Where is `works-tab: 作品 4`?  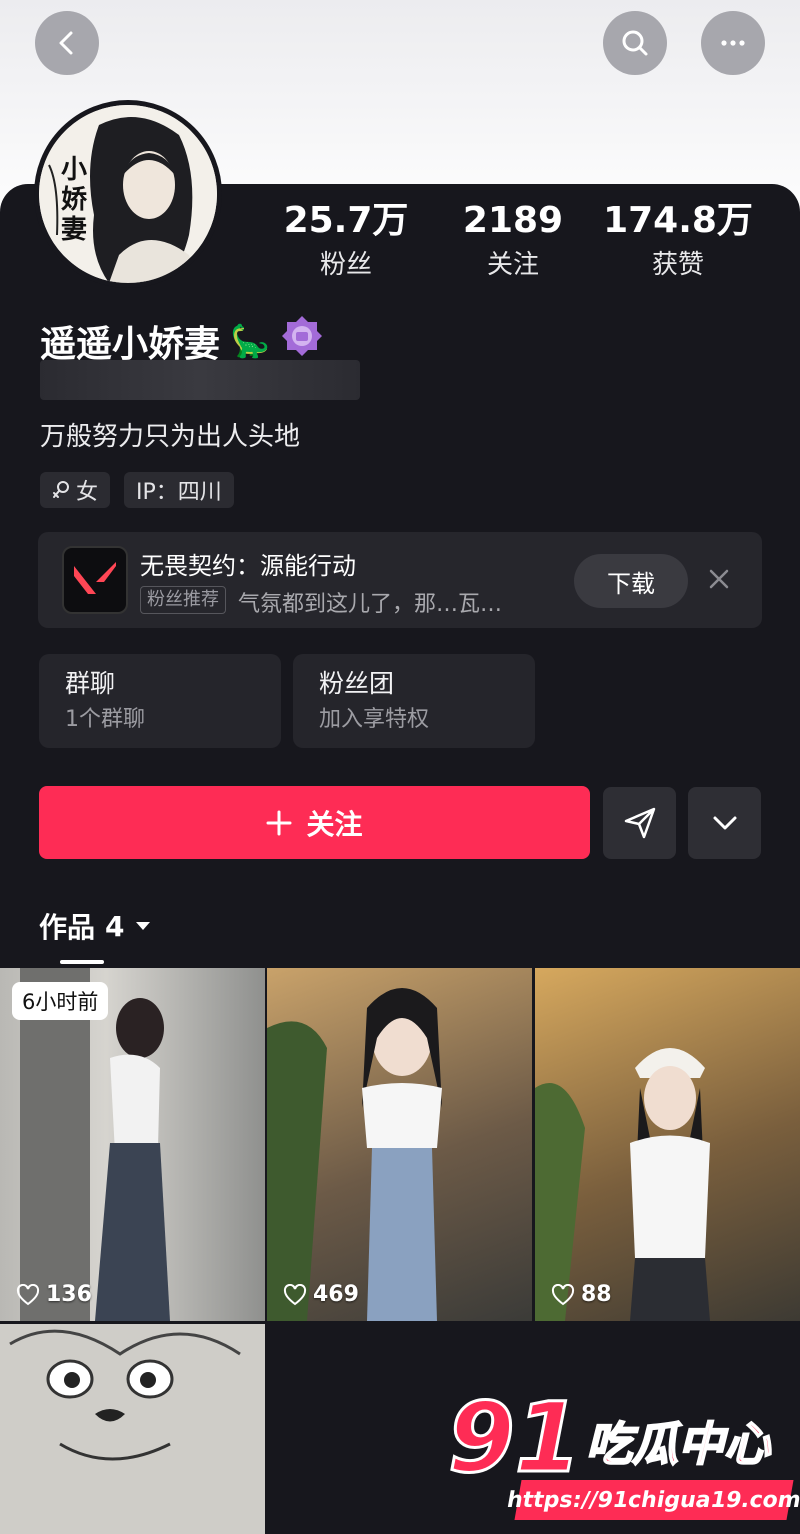 works-tab: 作品 4 is located at coordinates (95, 926).